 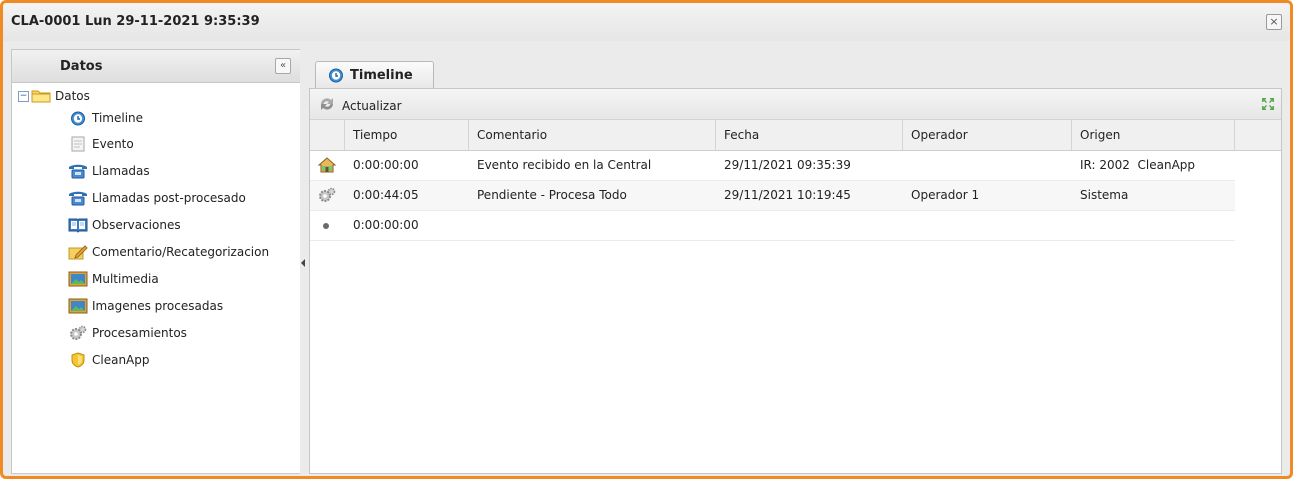 What do you see at coordinates (1104, 195) in the screenshot?
I see `cell-origen: Sistema` at bounding box center [1104, 195].